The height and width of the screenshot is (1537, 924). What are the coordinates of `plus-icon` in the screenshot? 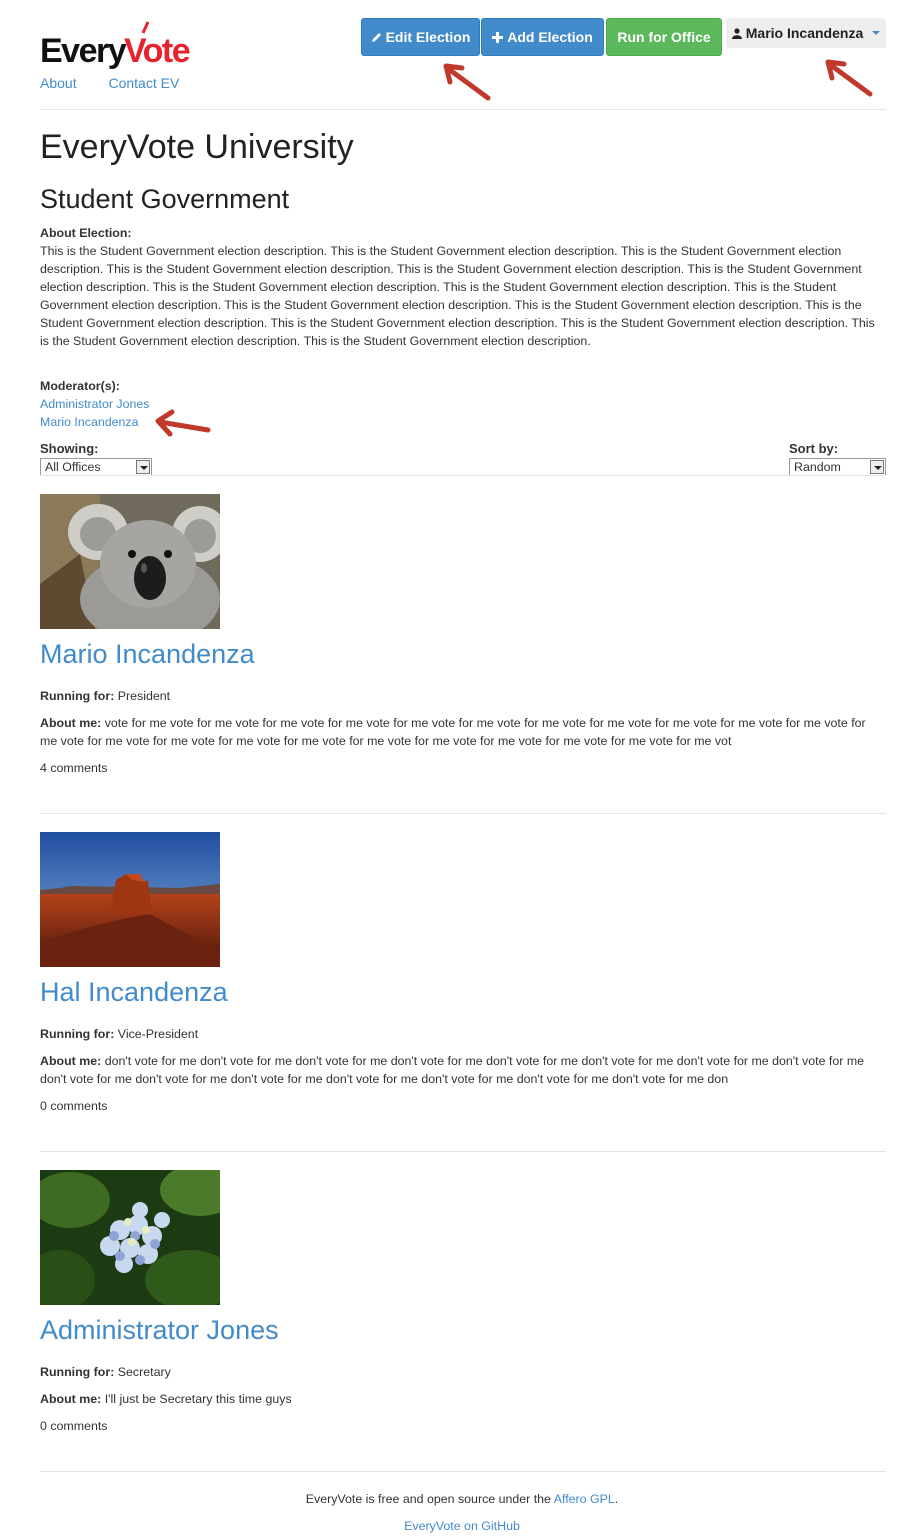 It's located at (498, 37).